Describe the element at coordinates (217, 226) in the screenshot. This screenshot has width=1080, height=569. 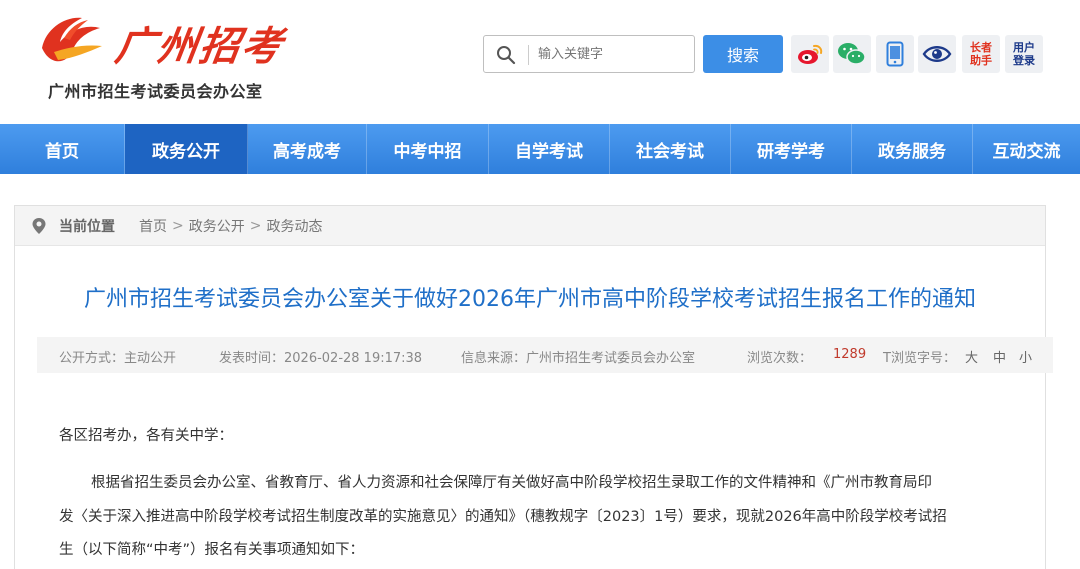
I see `breadcrumb-item-gov-affairs: 政务公开` at that location.